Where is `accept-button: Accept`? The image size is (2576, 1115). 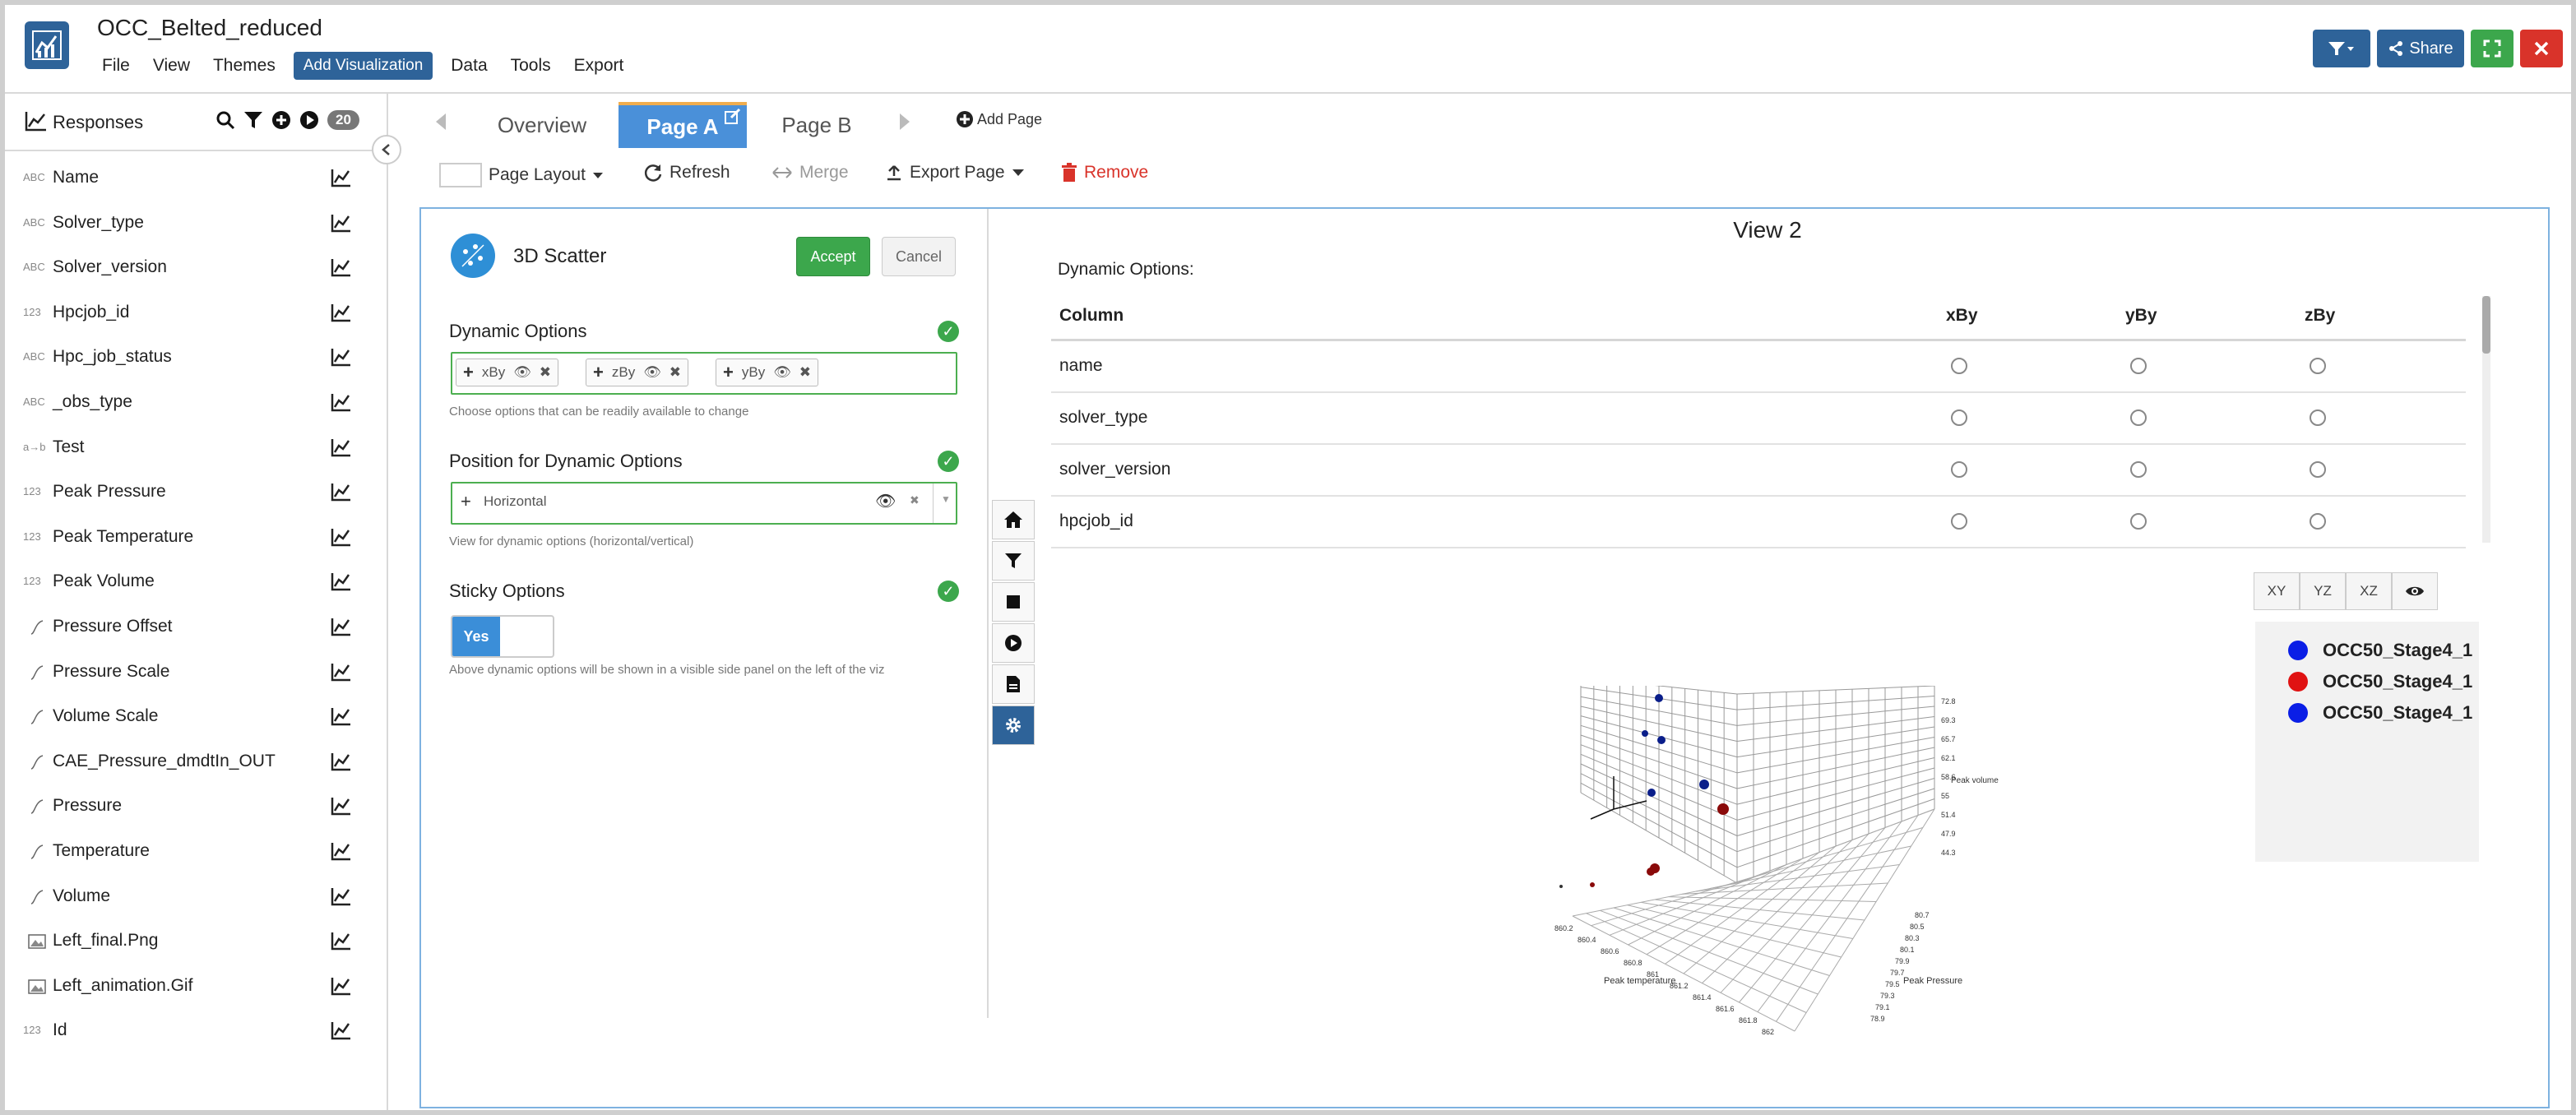
accept-button: Accept is located at coordinates (833, 256).